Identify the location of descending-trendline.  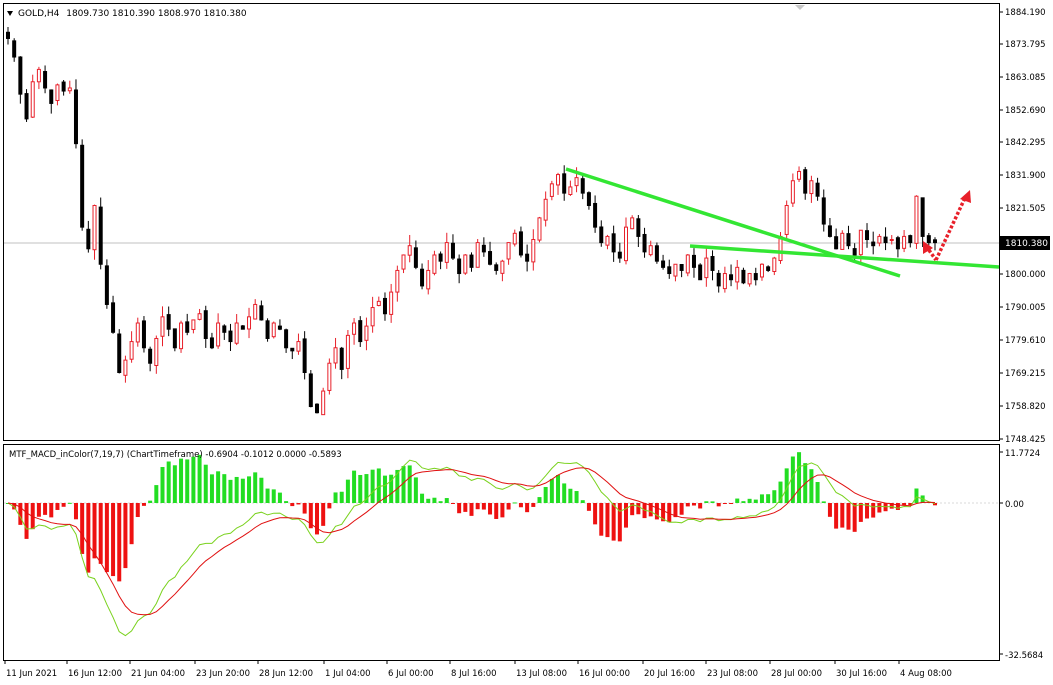
(733, 222).